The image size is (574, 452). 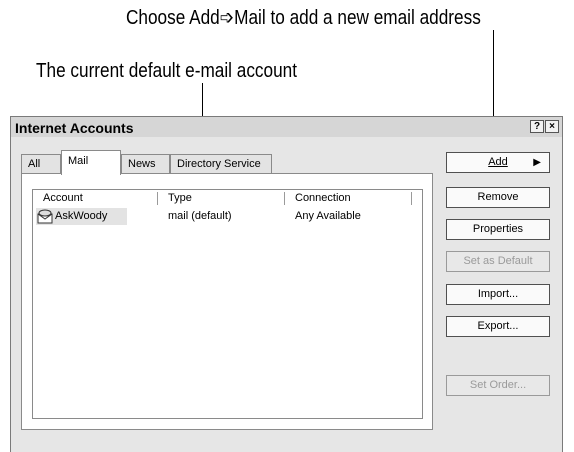 I want to click on remove-button: Remove, so click(x=498, y=197).